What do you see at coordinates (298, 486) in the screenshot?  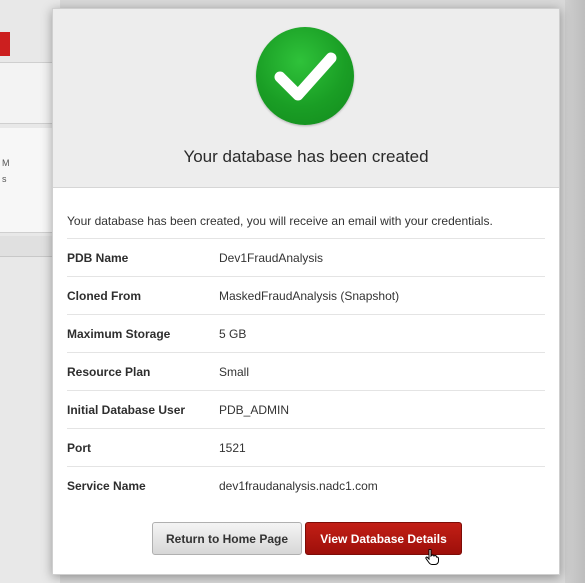 I see `detail-value: dev1fraudanalysis.nadc1.com` at bounding box center [298, 486].